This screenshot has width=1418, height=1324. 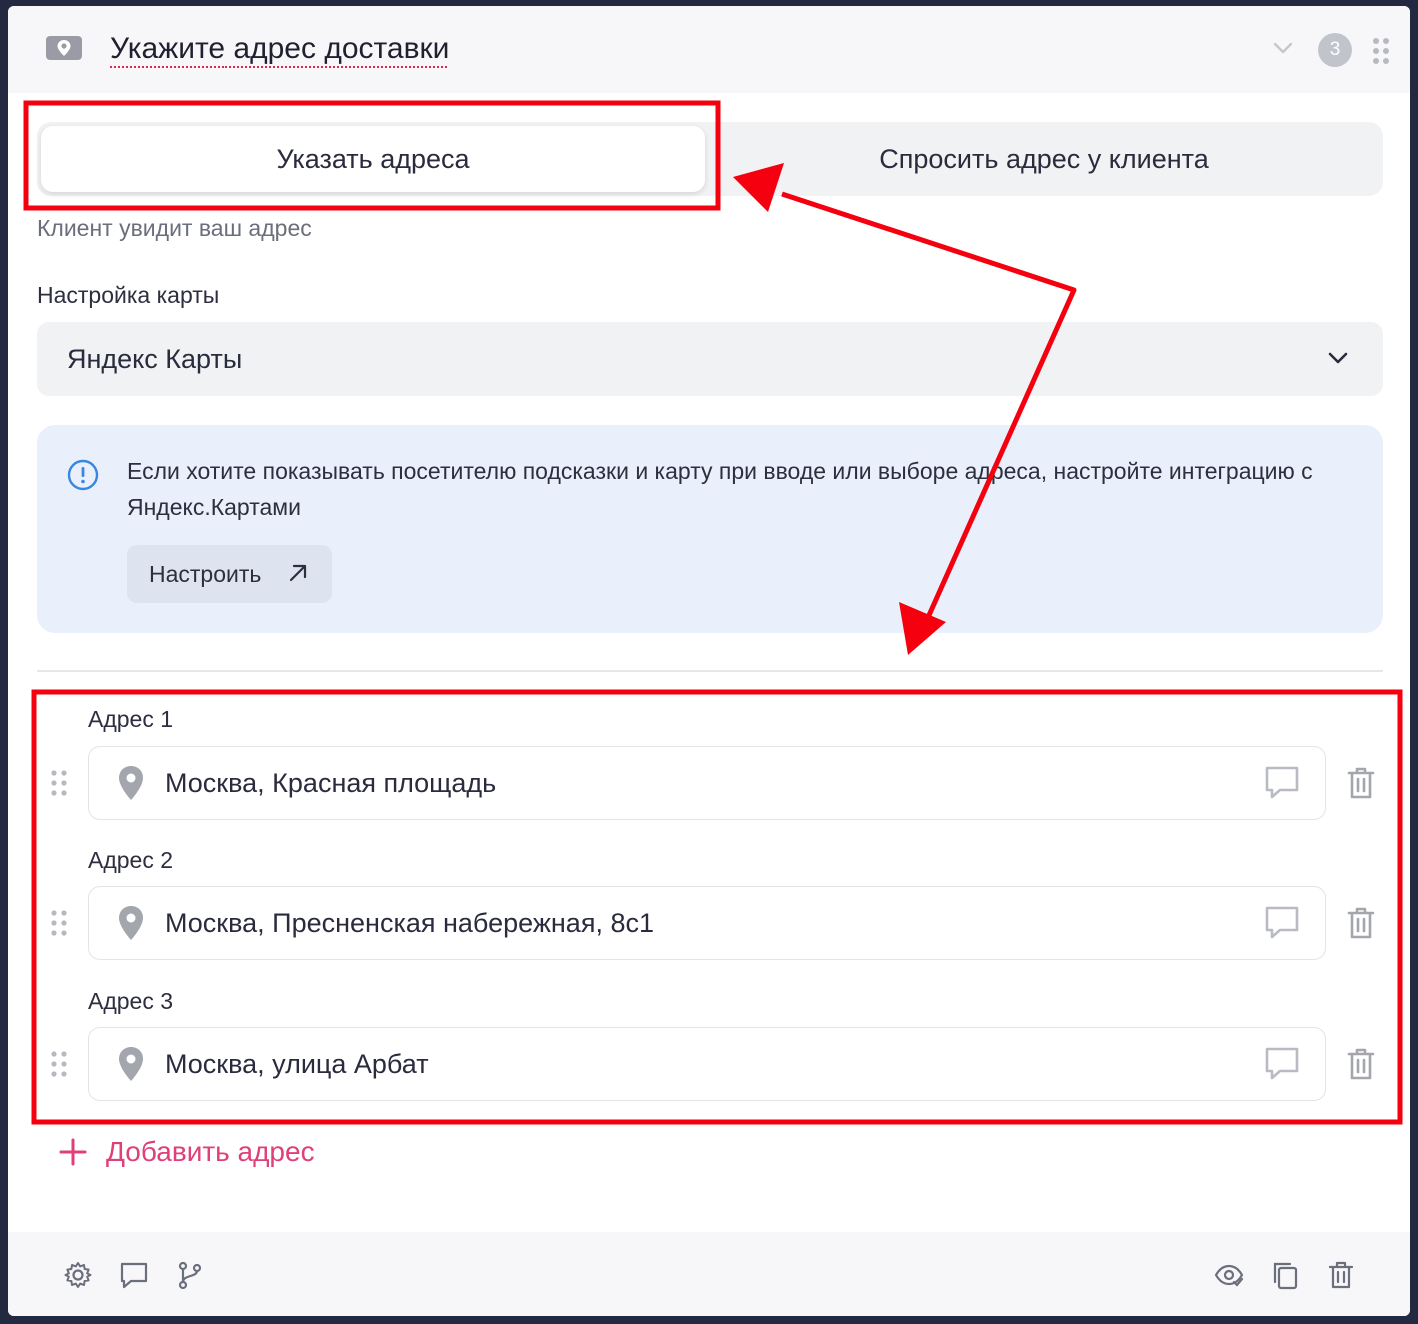 What do you see at coordinates (190, 1275) in the screenshot?
I see `branch-icon` at bounding box center [190, 1275].